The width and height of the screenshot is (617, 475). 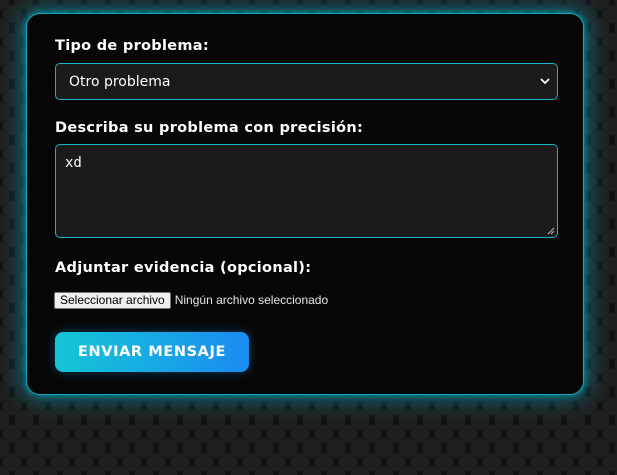 What do you see at coordinates (132, 46) in the screenshot?
I see `problem-type-label: Tipo de problema:` at bounding box center [132, 46].